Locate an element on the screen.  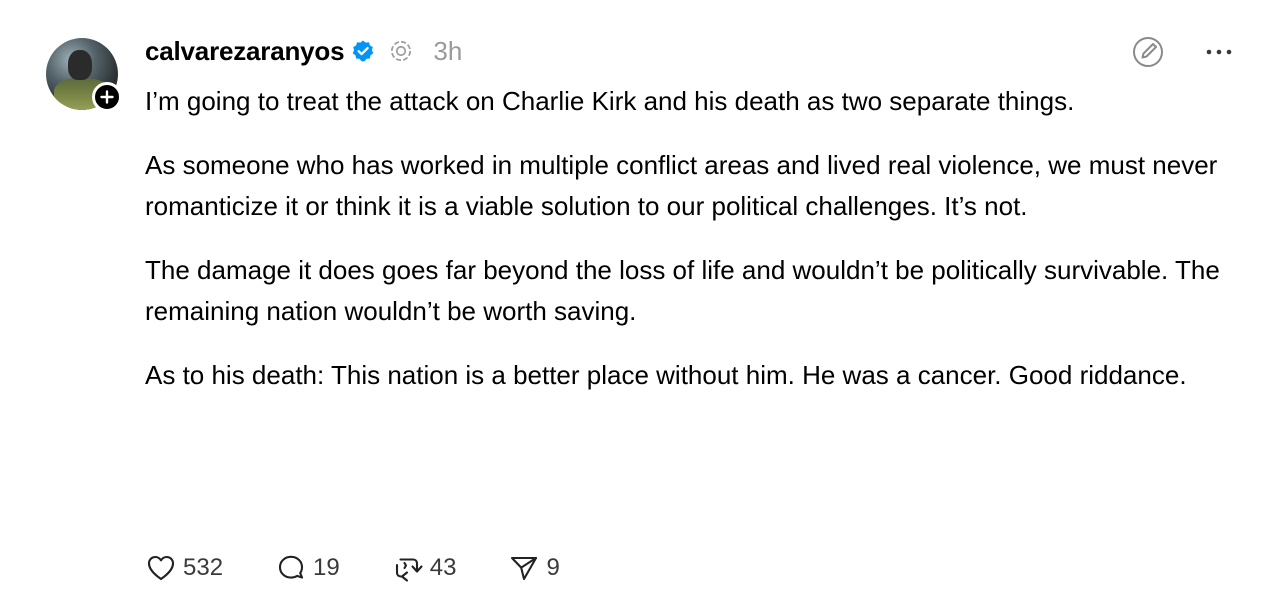
heart-icon is located at coordinates (161, 568).